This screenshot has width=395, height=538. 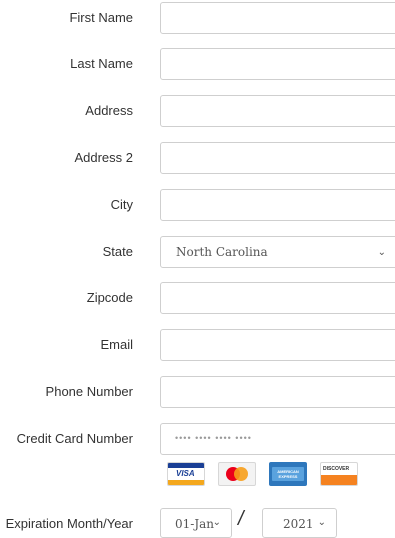 I want to click on expiration-label: Expiration Month/Year, so click(x=69, y=523).